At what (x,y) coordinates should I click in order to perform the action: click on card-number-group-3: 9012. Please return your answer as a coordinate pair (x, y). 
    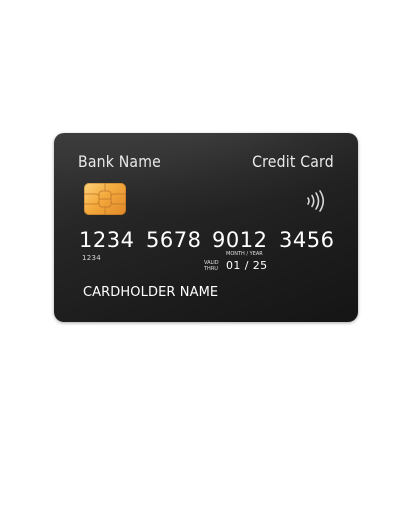
    Looking at the image, I should click on (240, 240).